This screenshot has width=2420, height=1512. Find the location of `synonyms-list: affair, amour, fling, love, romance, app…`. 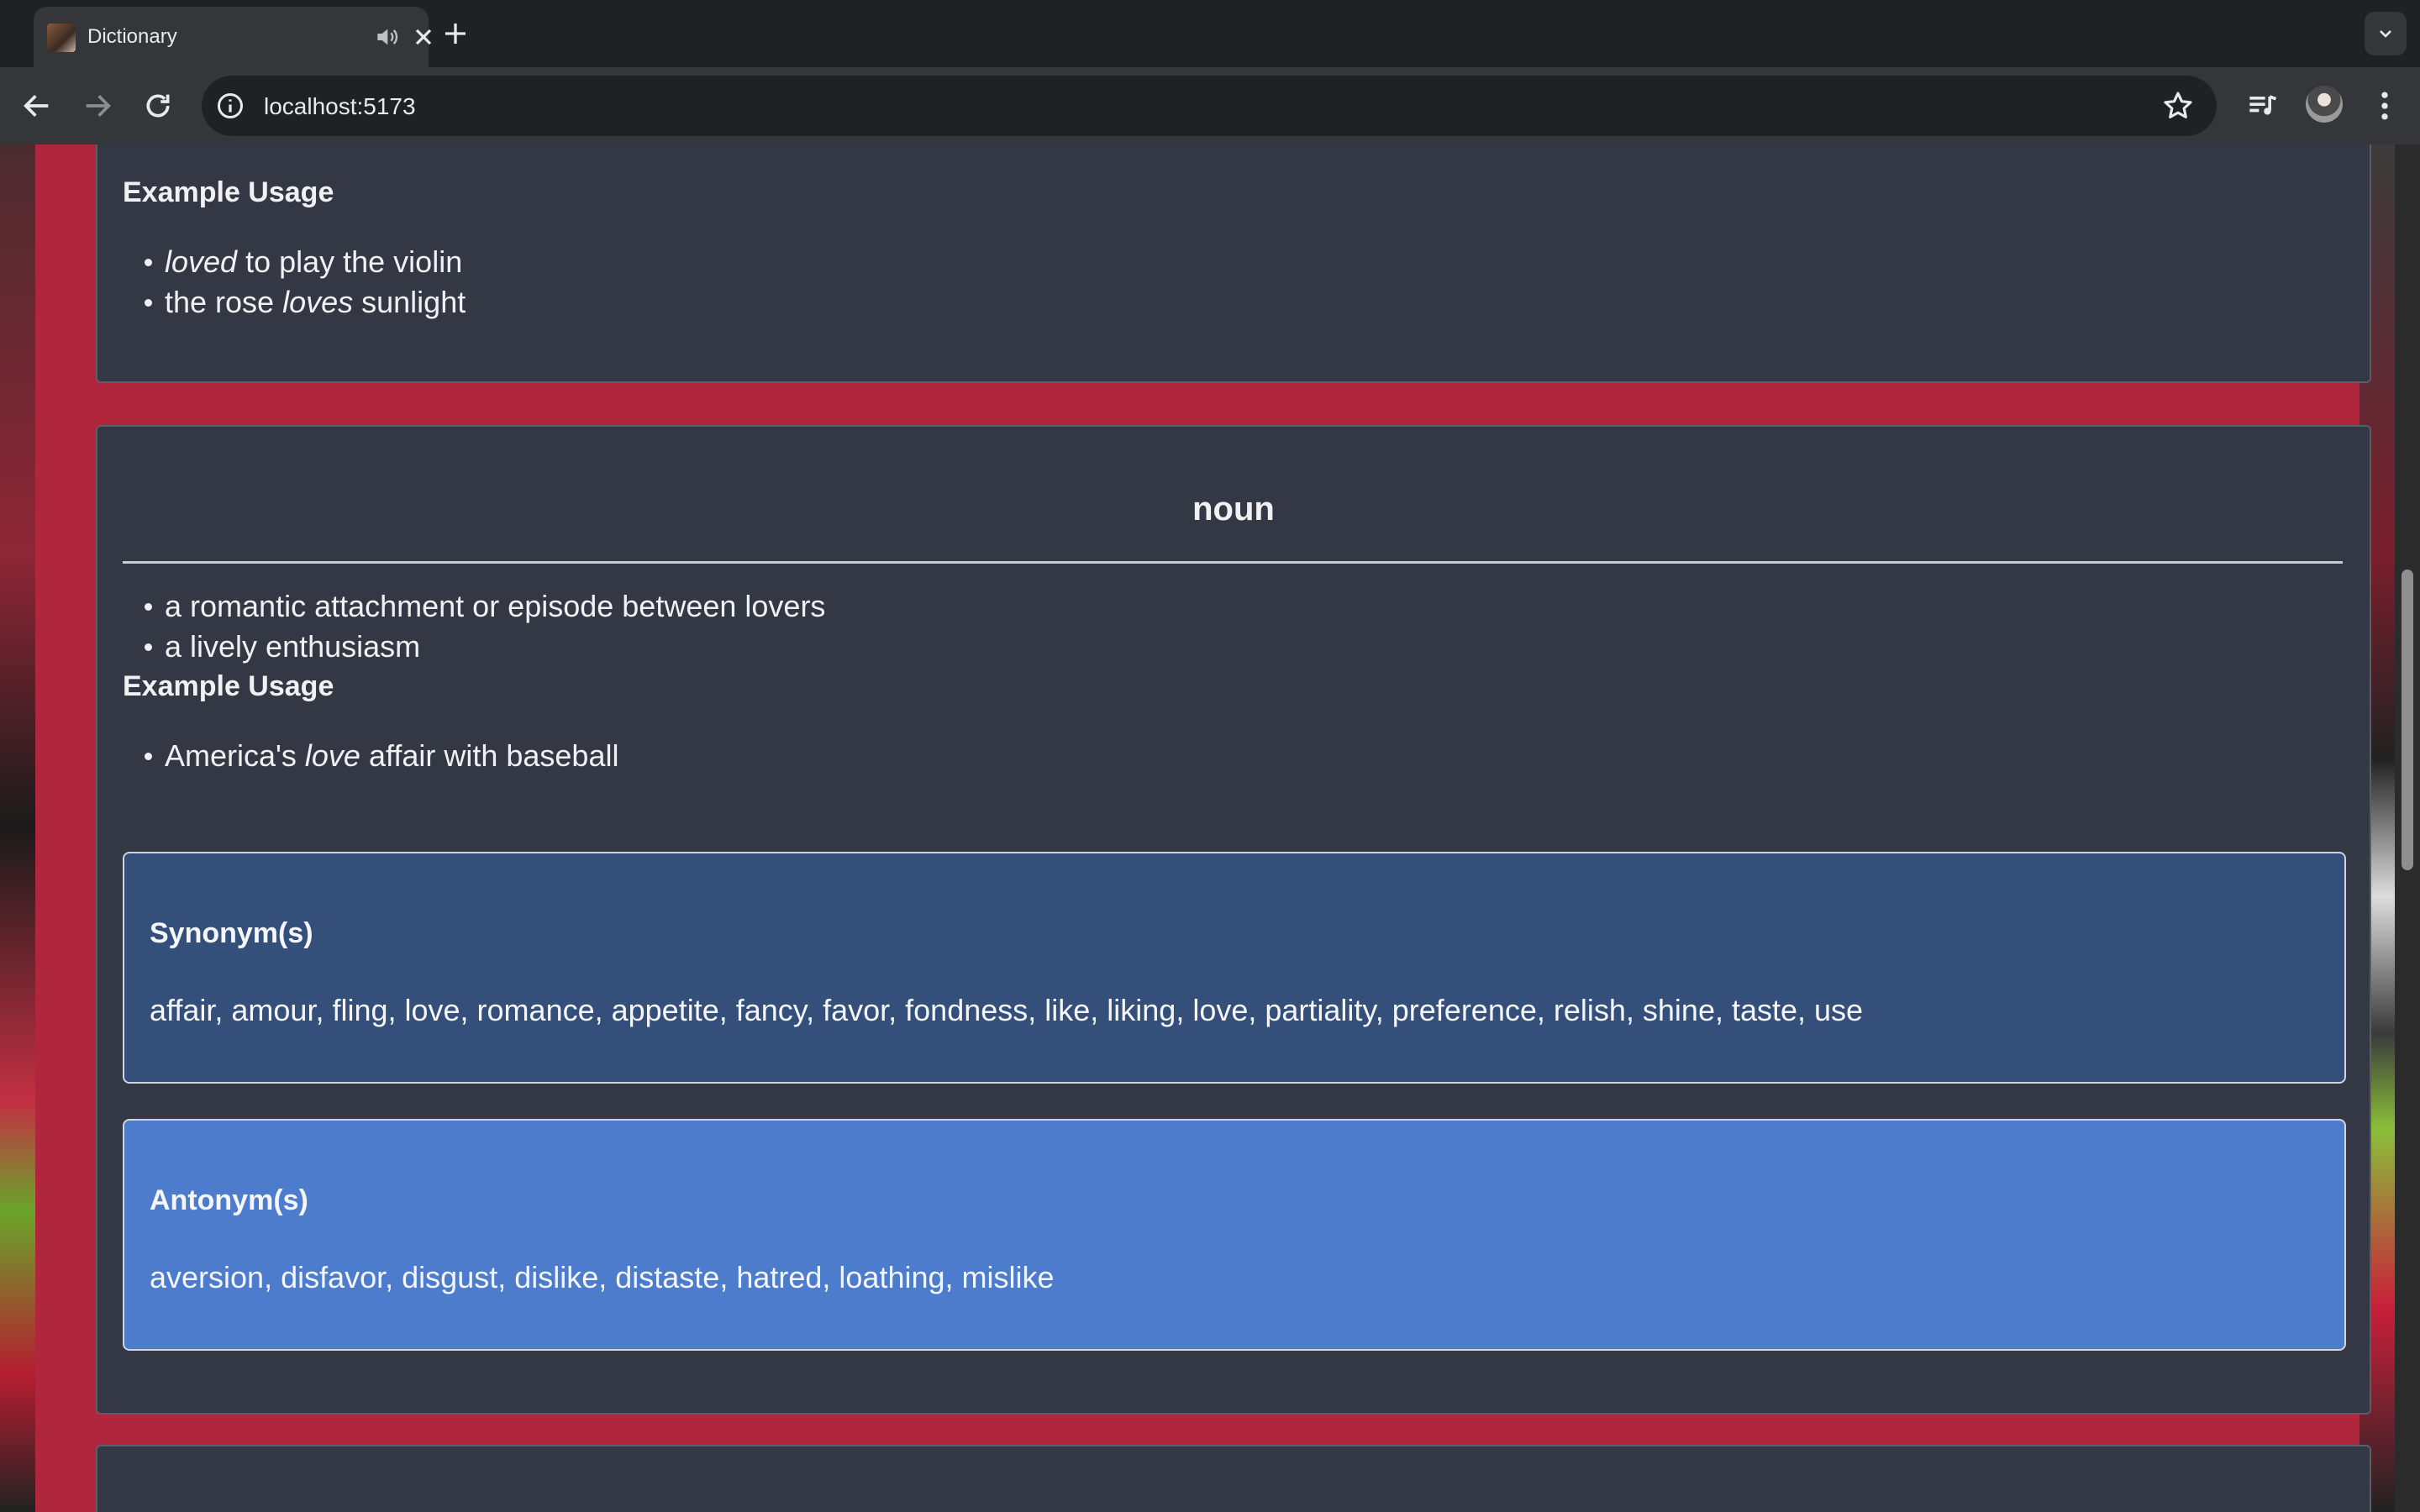

synonyms-list: affair, amour, fling, love, romance, app… is located at coordinates (1007, 1010).